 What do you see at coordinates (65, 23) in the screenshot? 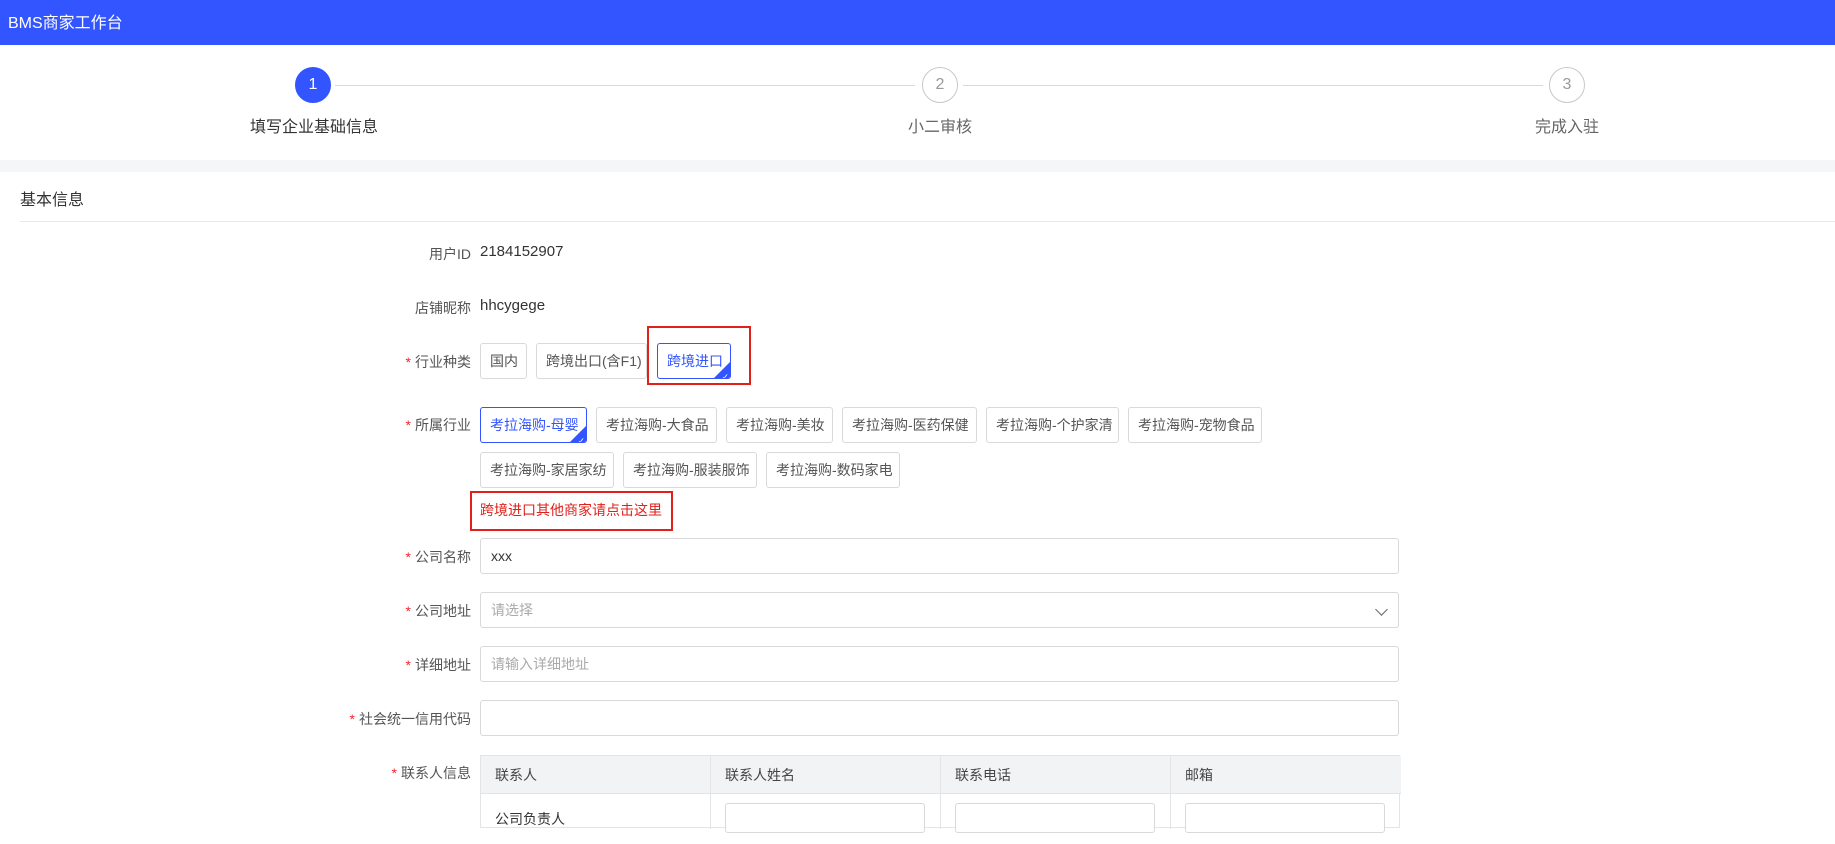
I see `app-title: BMS商家工作台` at bounding box center [65, 23].